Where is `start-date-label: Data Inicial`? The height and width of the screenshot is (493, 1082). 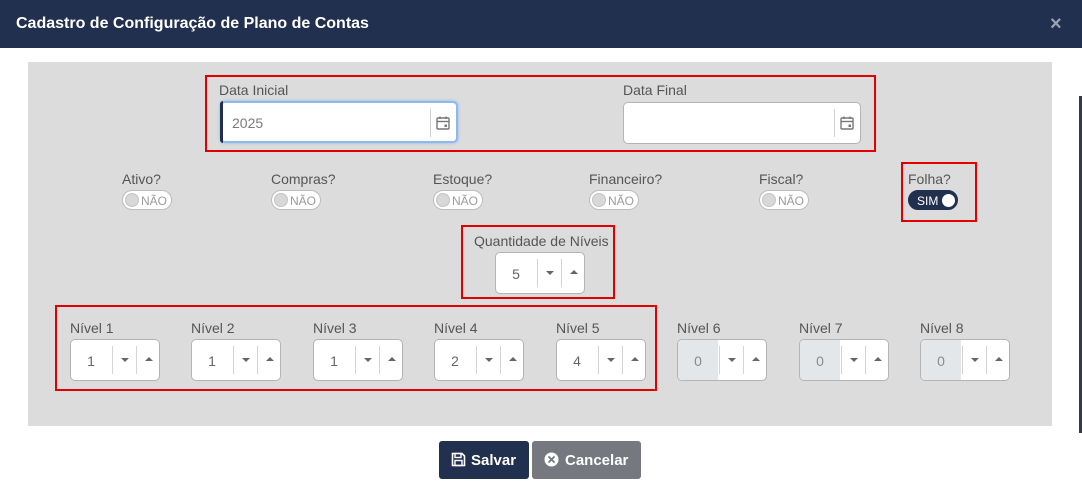
start-date-label: Data Inicial is located at coordinates (254, 90).